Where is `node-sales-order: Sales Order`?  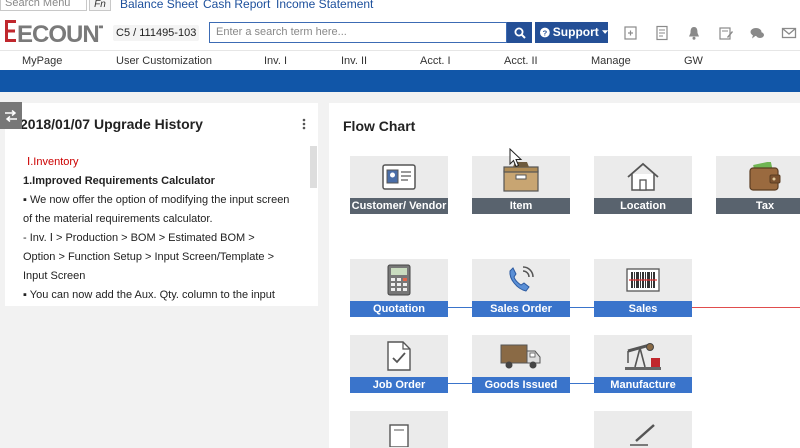 node-sales-order: Sales Order is located at coordinates (521, 288).